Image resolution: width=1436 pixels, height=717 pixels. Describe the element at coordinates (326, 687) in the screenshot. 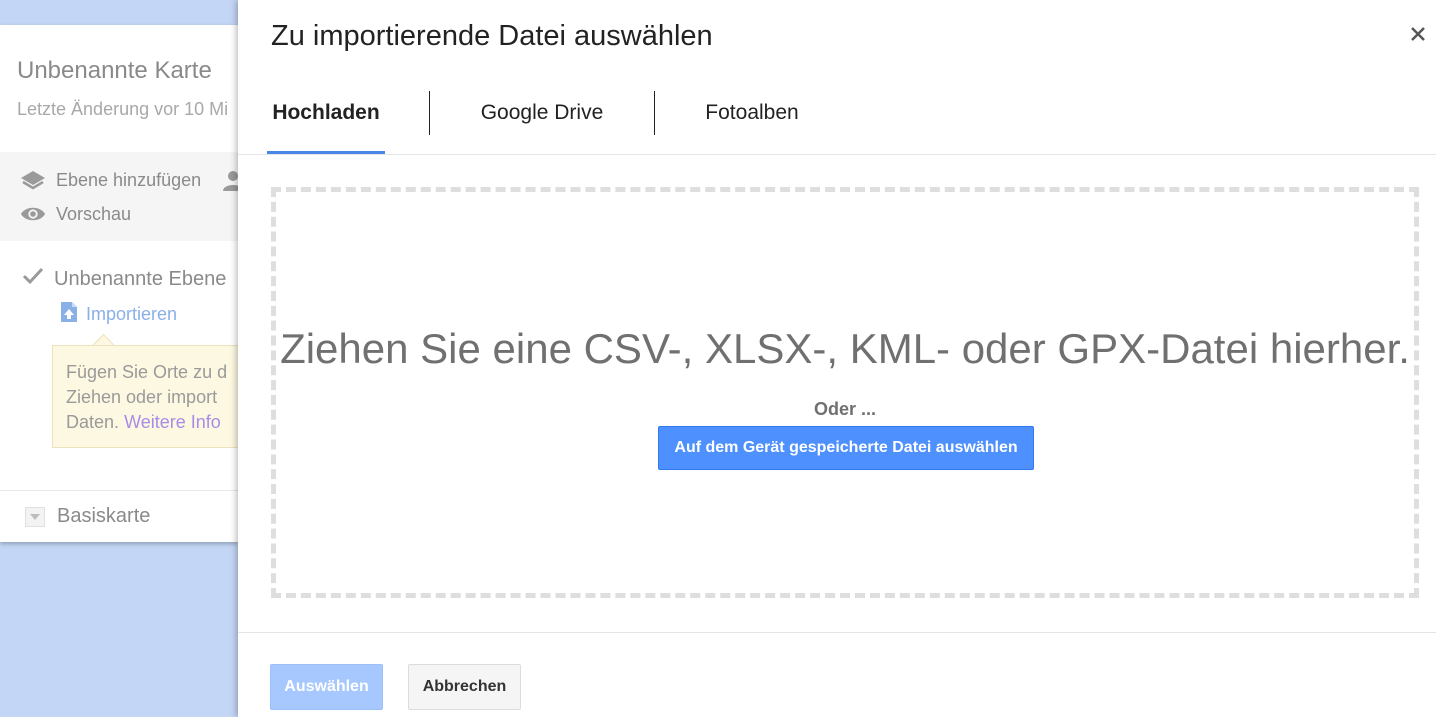

I see `select-button: Auswählen` at that location.